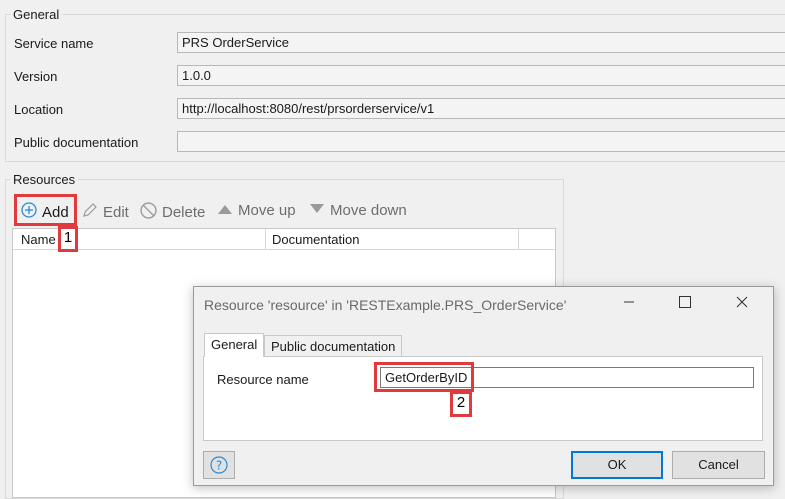 The height and width of the screenshot is (499, 785). I want to click on add-button-highlight, so click(45, 210).